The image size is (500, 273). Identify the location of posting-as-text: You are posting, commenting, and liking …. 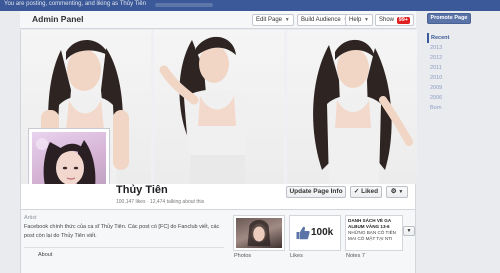
(75, 4).